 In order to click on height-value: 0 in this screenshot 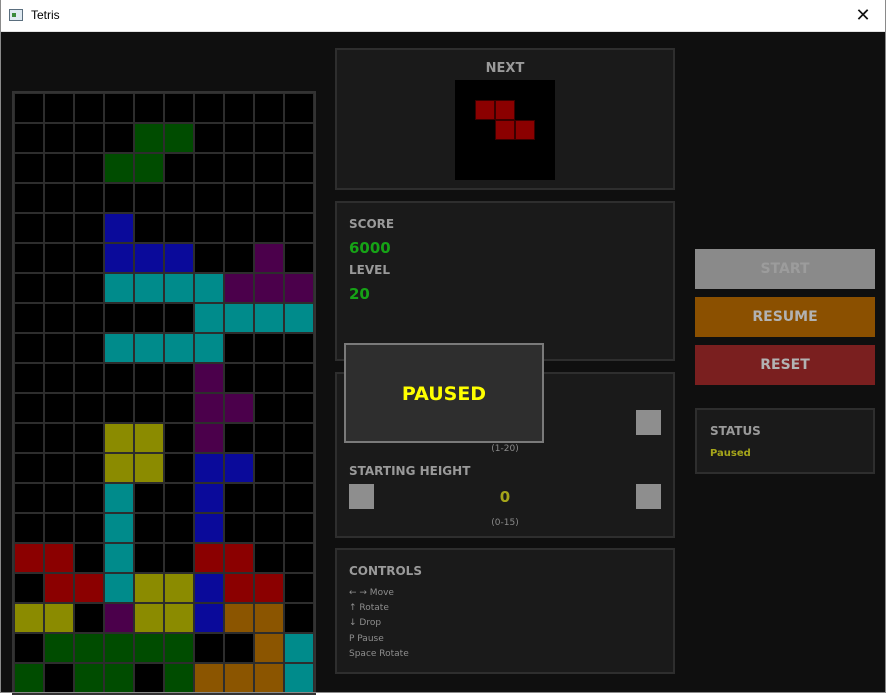, I will do `click(505, 497)`.